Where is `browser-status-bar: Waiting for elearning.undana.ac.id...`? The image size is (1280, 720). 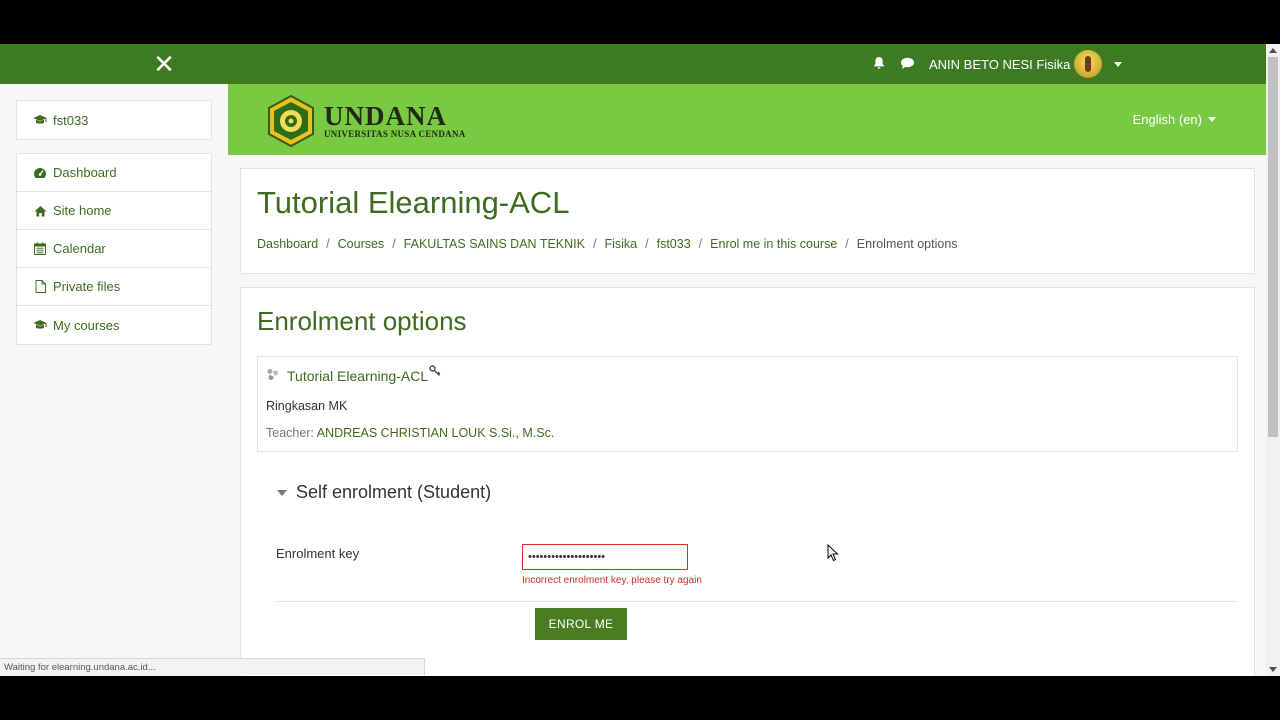
browser-status-bar: Waiting for elearning.undana.ac.id... is located at coordinates (212, 666).